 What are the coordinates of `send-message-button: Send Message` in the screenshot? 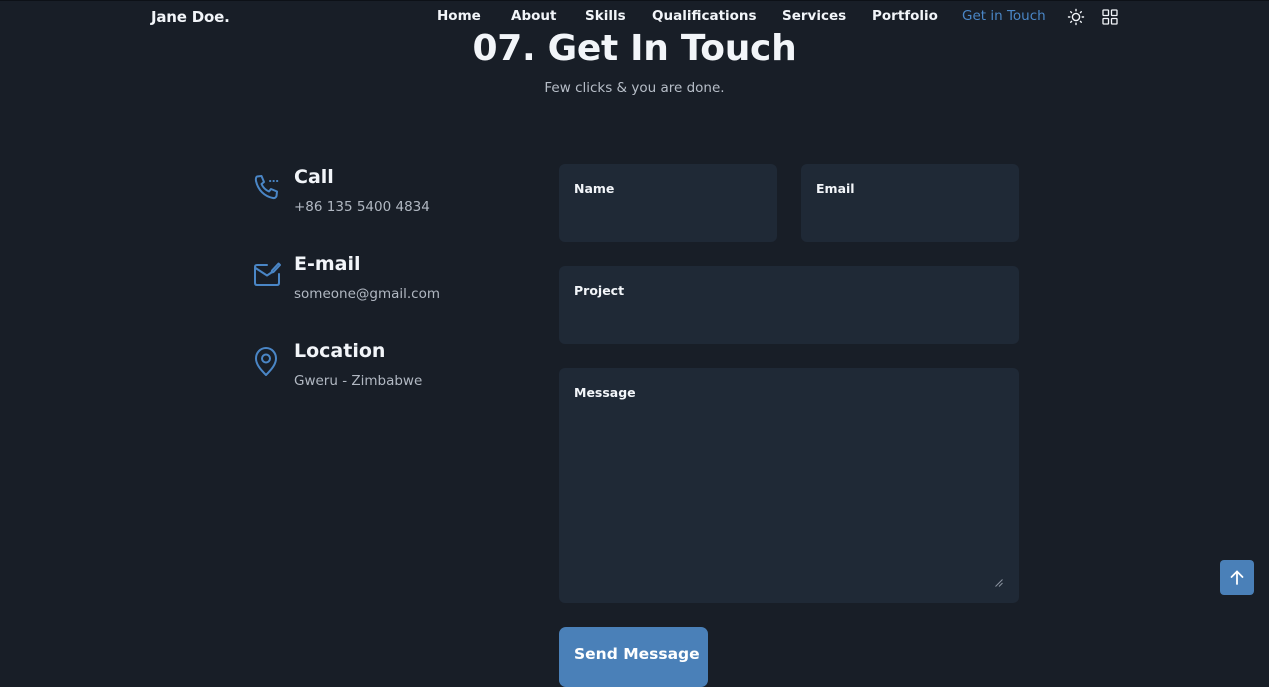 It's located at (633, 657).